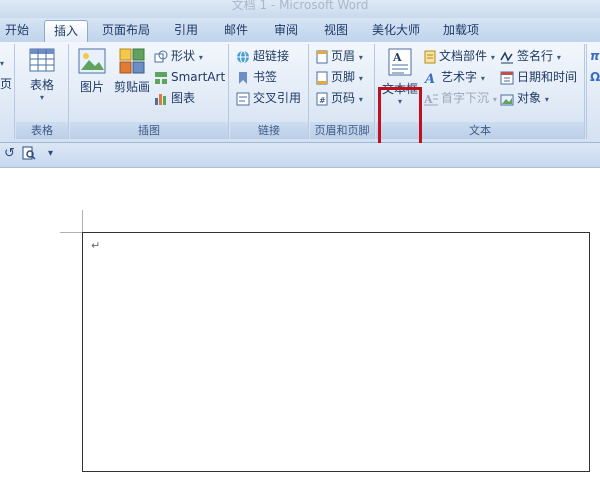 The width and height of the screenshot is (600, 485). I want to click on footer-icon, so click(322, 77).